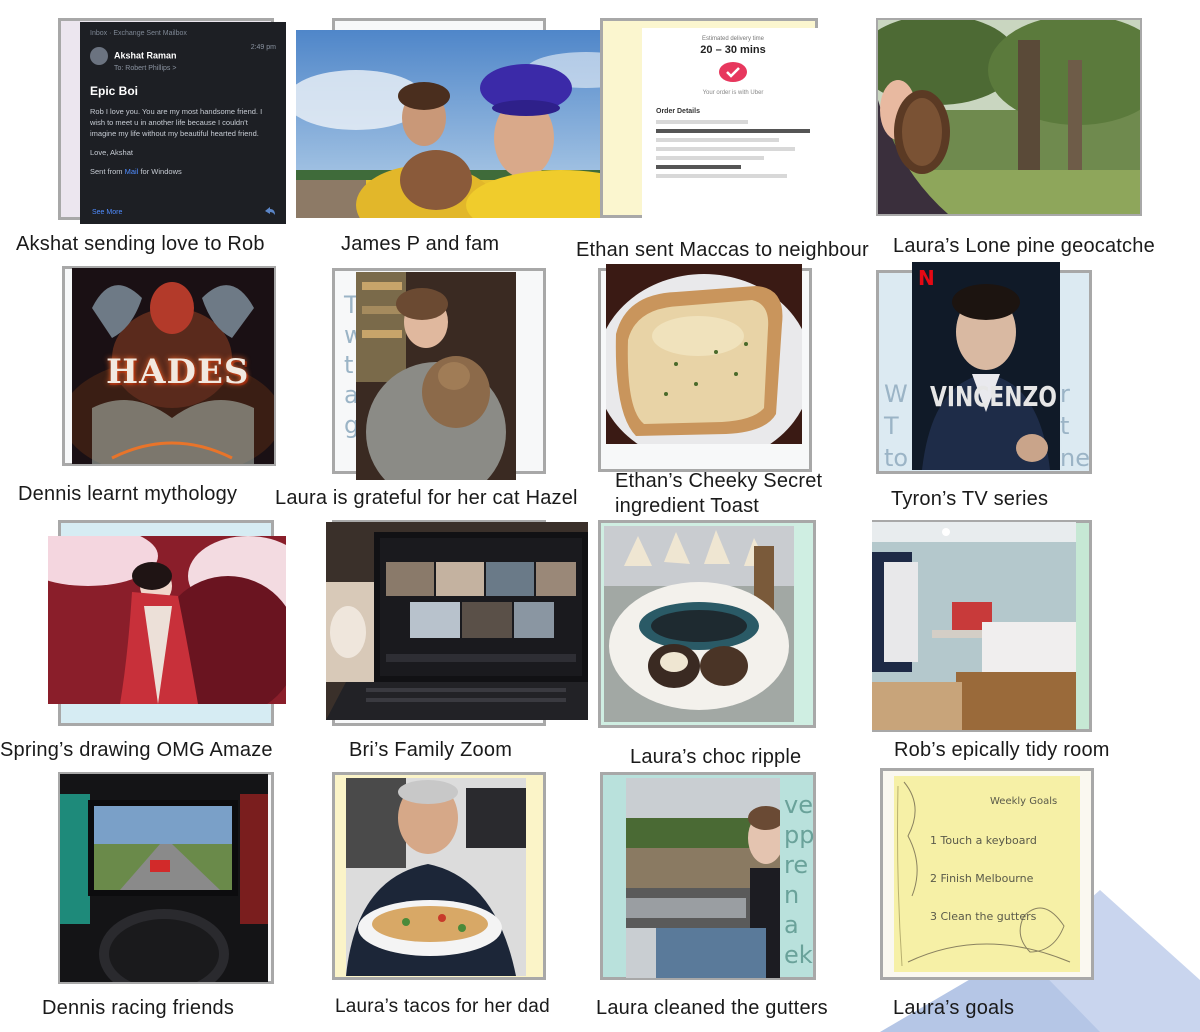 The height and width of the screenshot is (1032, 1200). What do you see at coordinates (111, 152) in the screenshot?
I see `email-signoff: Love, Akshat` at bounding box center [111, 152].